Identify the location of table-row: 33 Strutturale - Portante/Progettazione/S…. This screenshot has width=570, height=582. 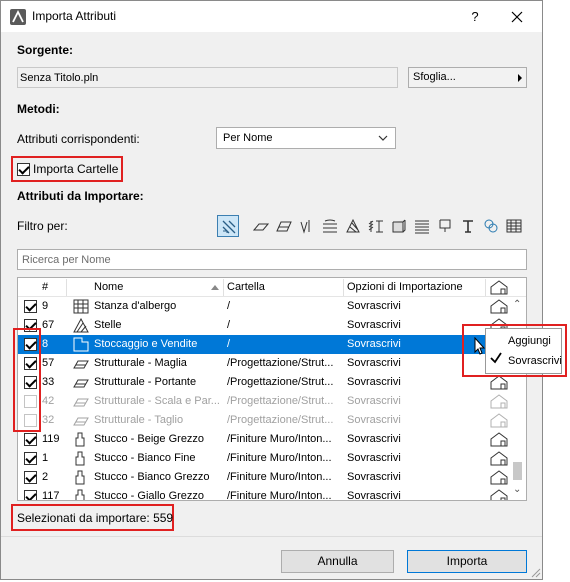
(263, 382).